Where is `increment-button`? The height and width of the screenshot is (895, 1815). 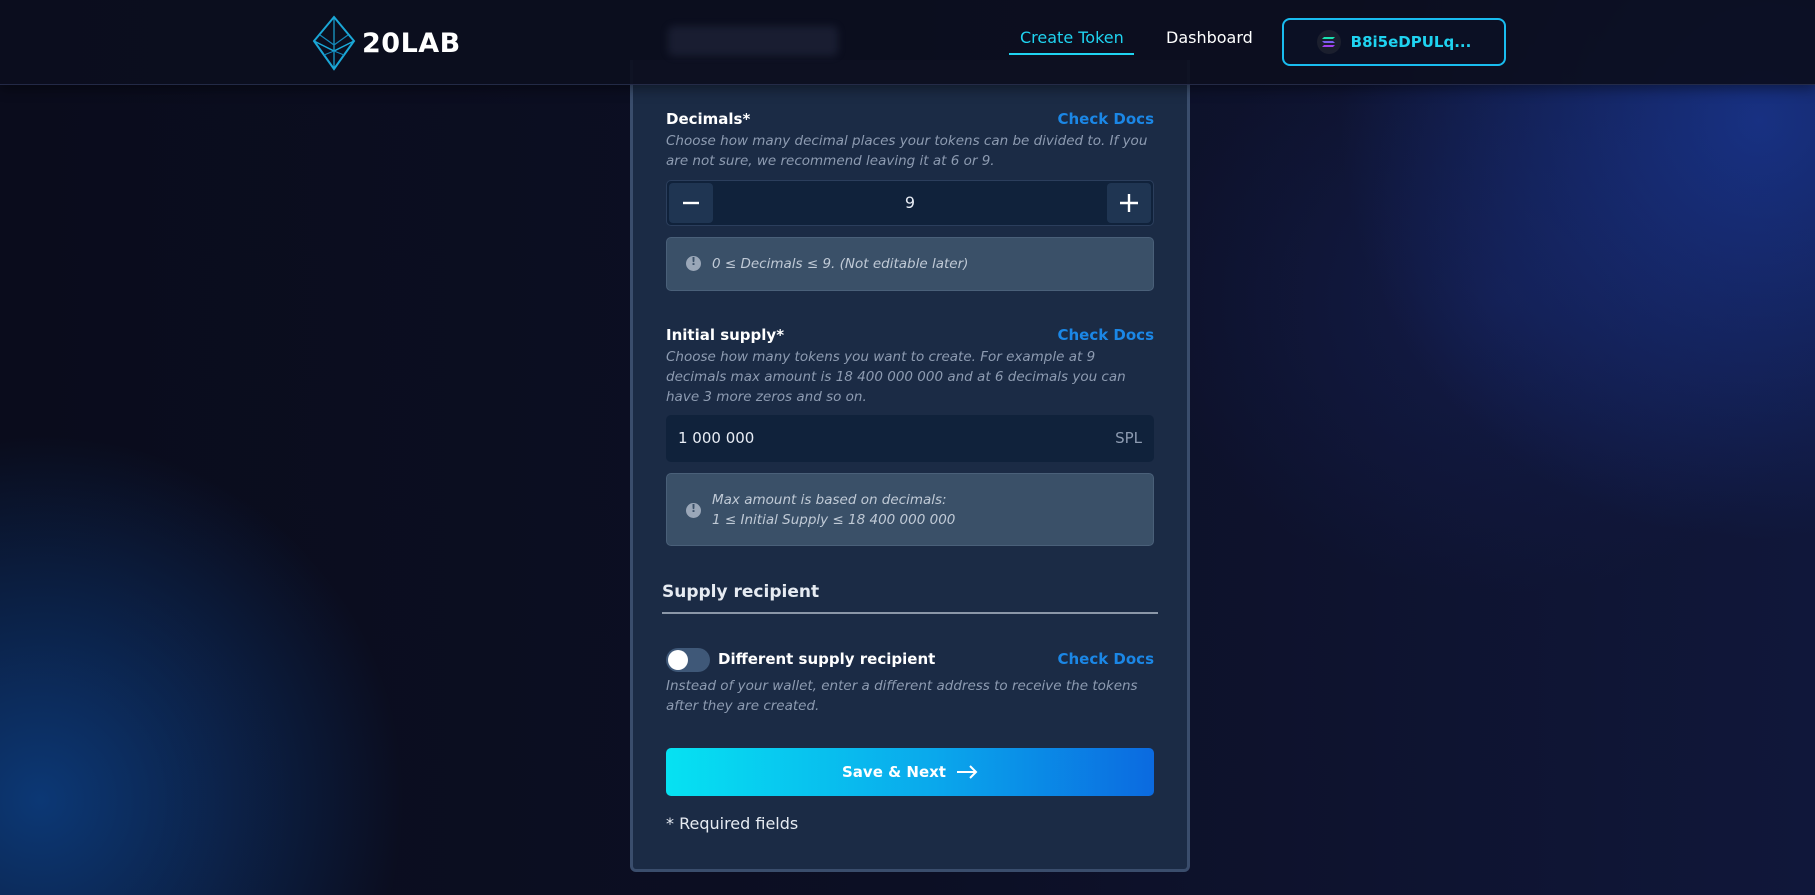 increment-button is located at coordinates (1129, 203).